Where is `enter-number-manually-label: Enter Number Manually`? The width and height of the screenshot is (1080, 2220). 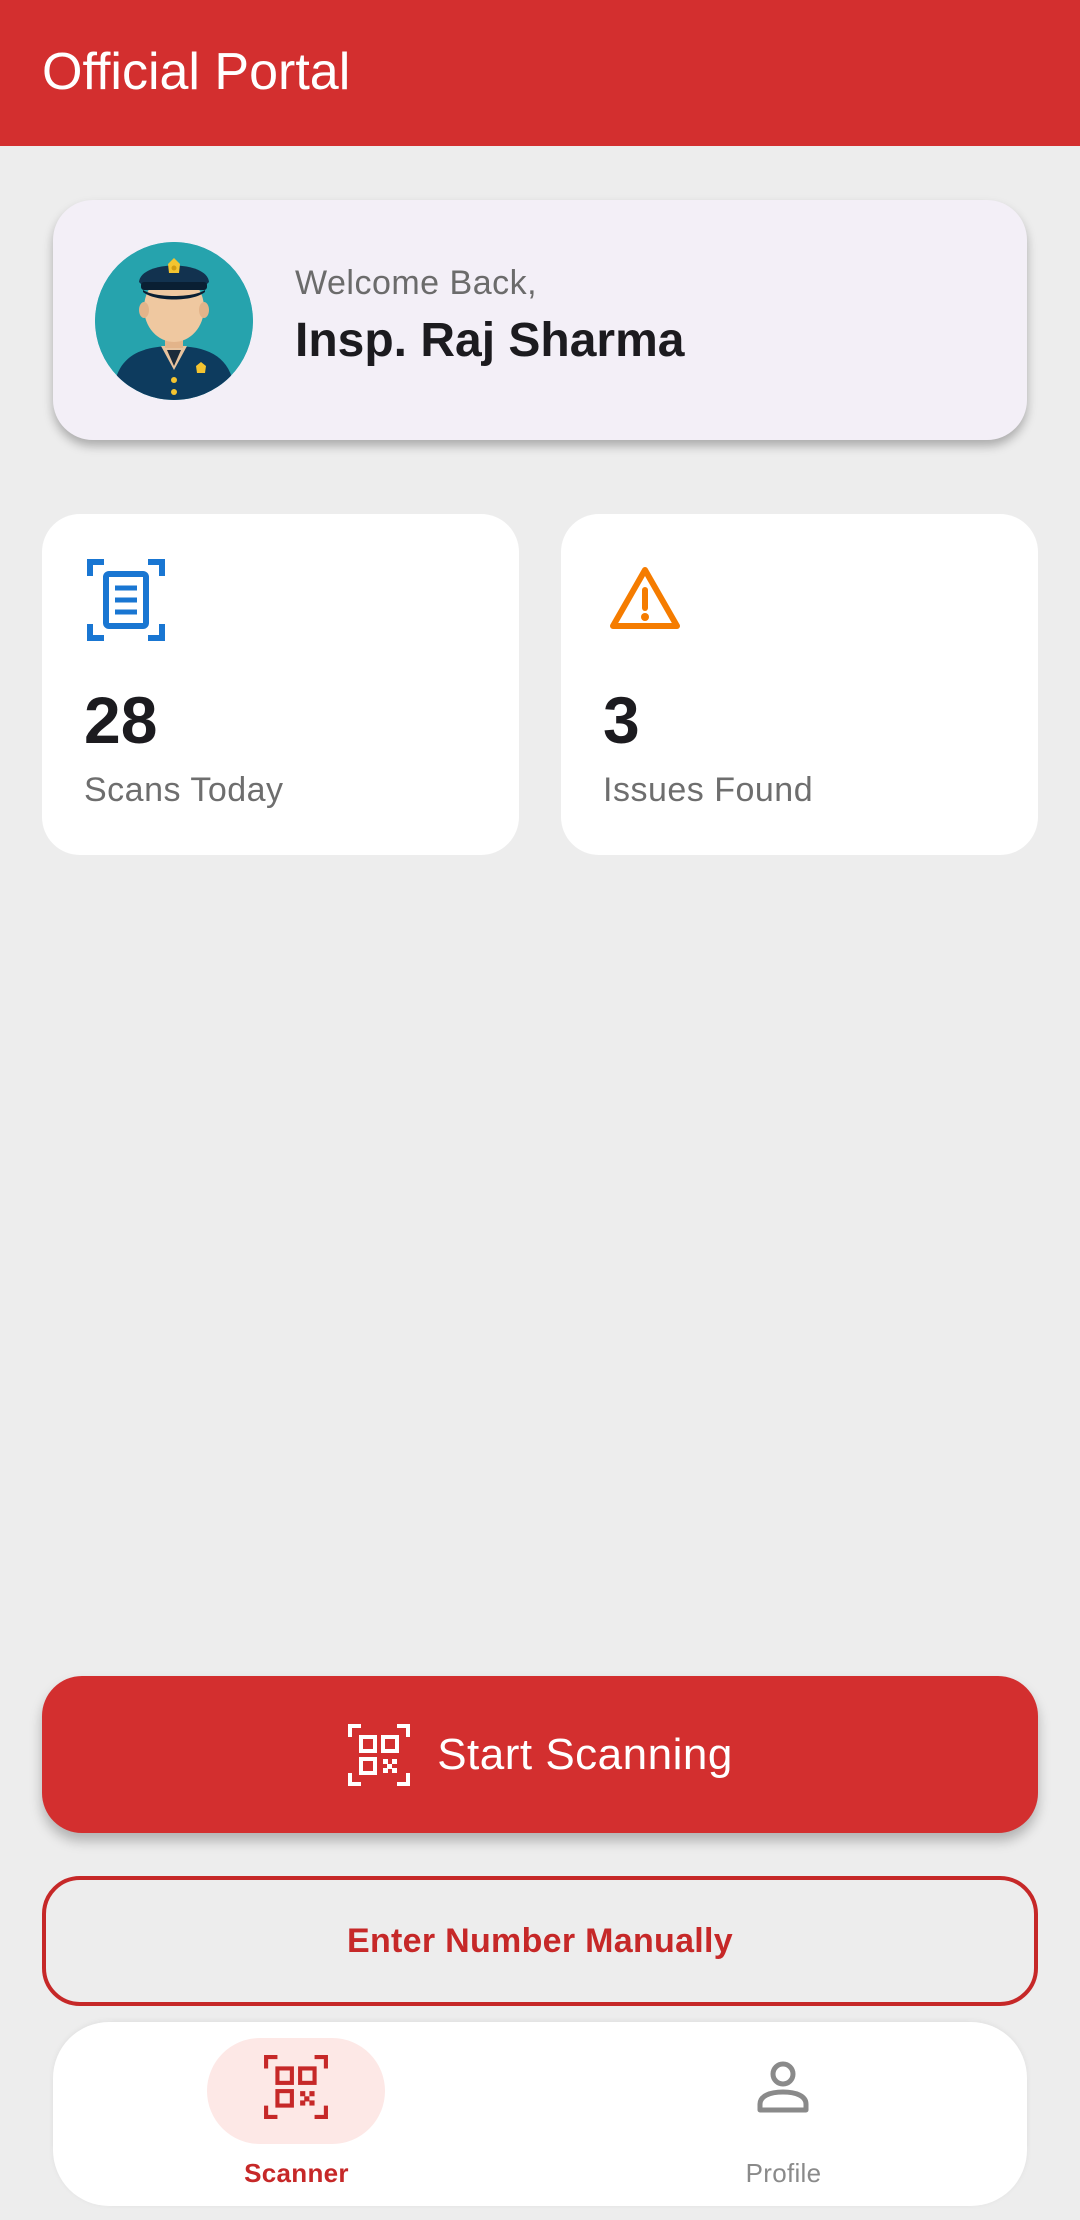 enter-number-manually-label: Enter Number Manually is located at coordinates (540, 1940).